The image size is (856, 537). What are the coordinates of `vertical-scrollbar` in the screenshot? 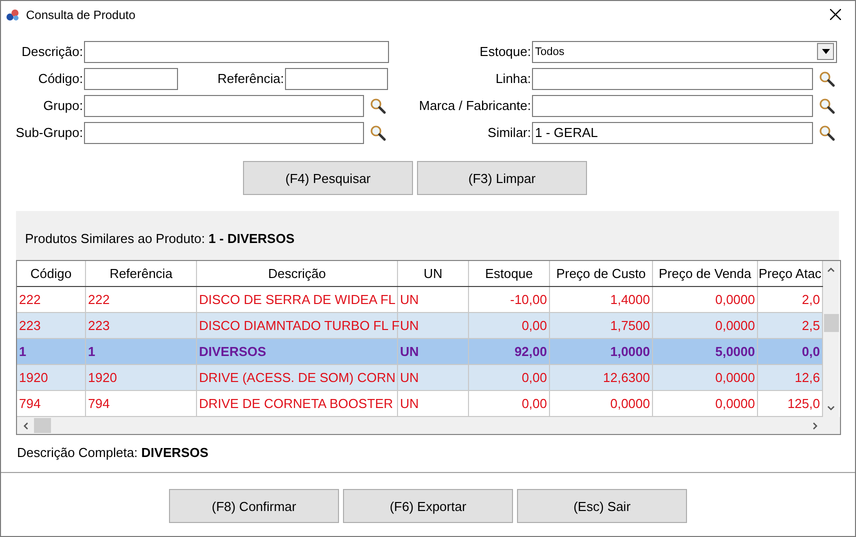 It's located at (831, 339).